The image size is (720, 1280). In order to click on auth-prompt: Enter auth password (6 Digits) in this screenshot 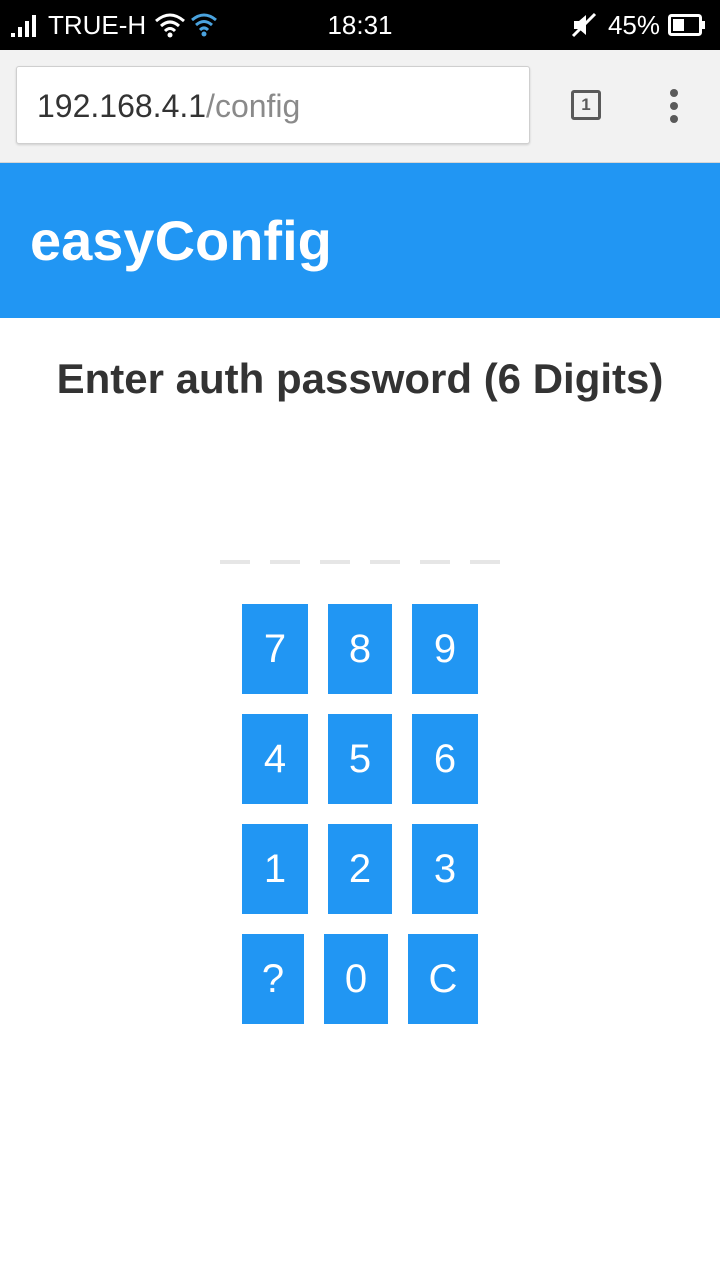, I will do `click(360, 378)`.